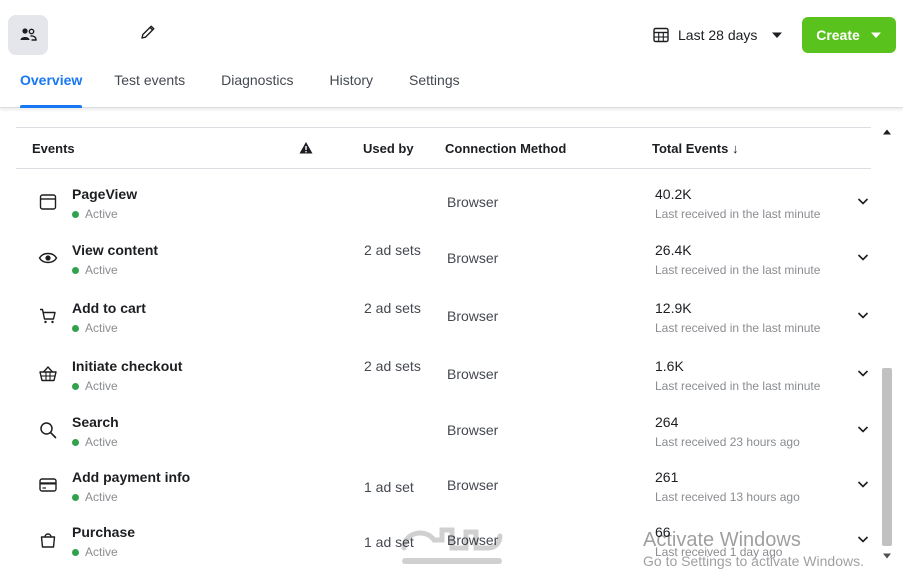 Image resolution: width=903 pixels, height=584 pixels. I want to click on window-icon, so click(48, 202).